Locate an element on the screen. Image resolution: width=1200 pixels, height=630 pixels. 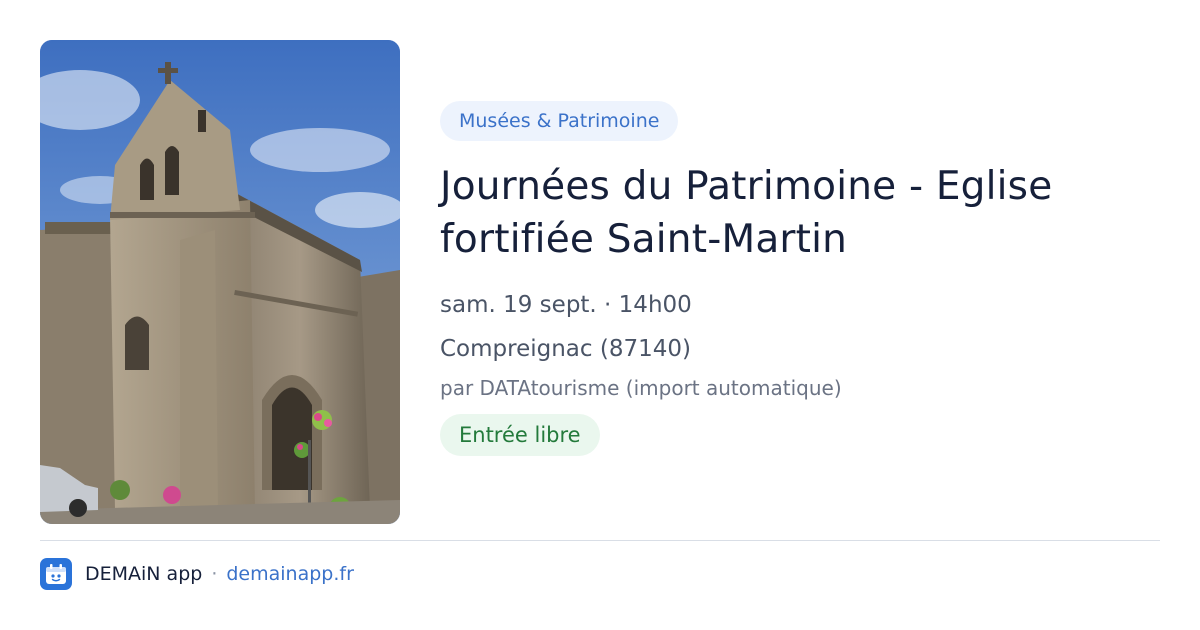
demain-app-icon is located at coordinates (56, 574).